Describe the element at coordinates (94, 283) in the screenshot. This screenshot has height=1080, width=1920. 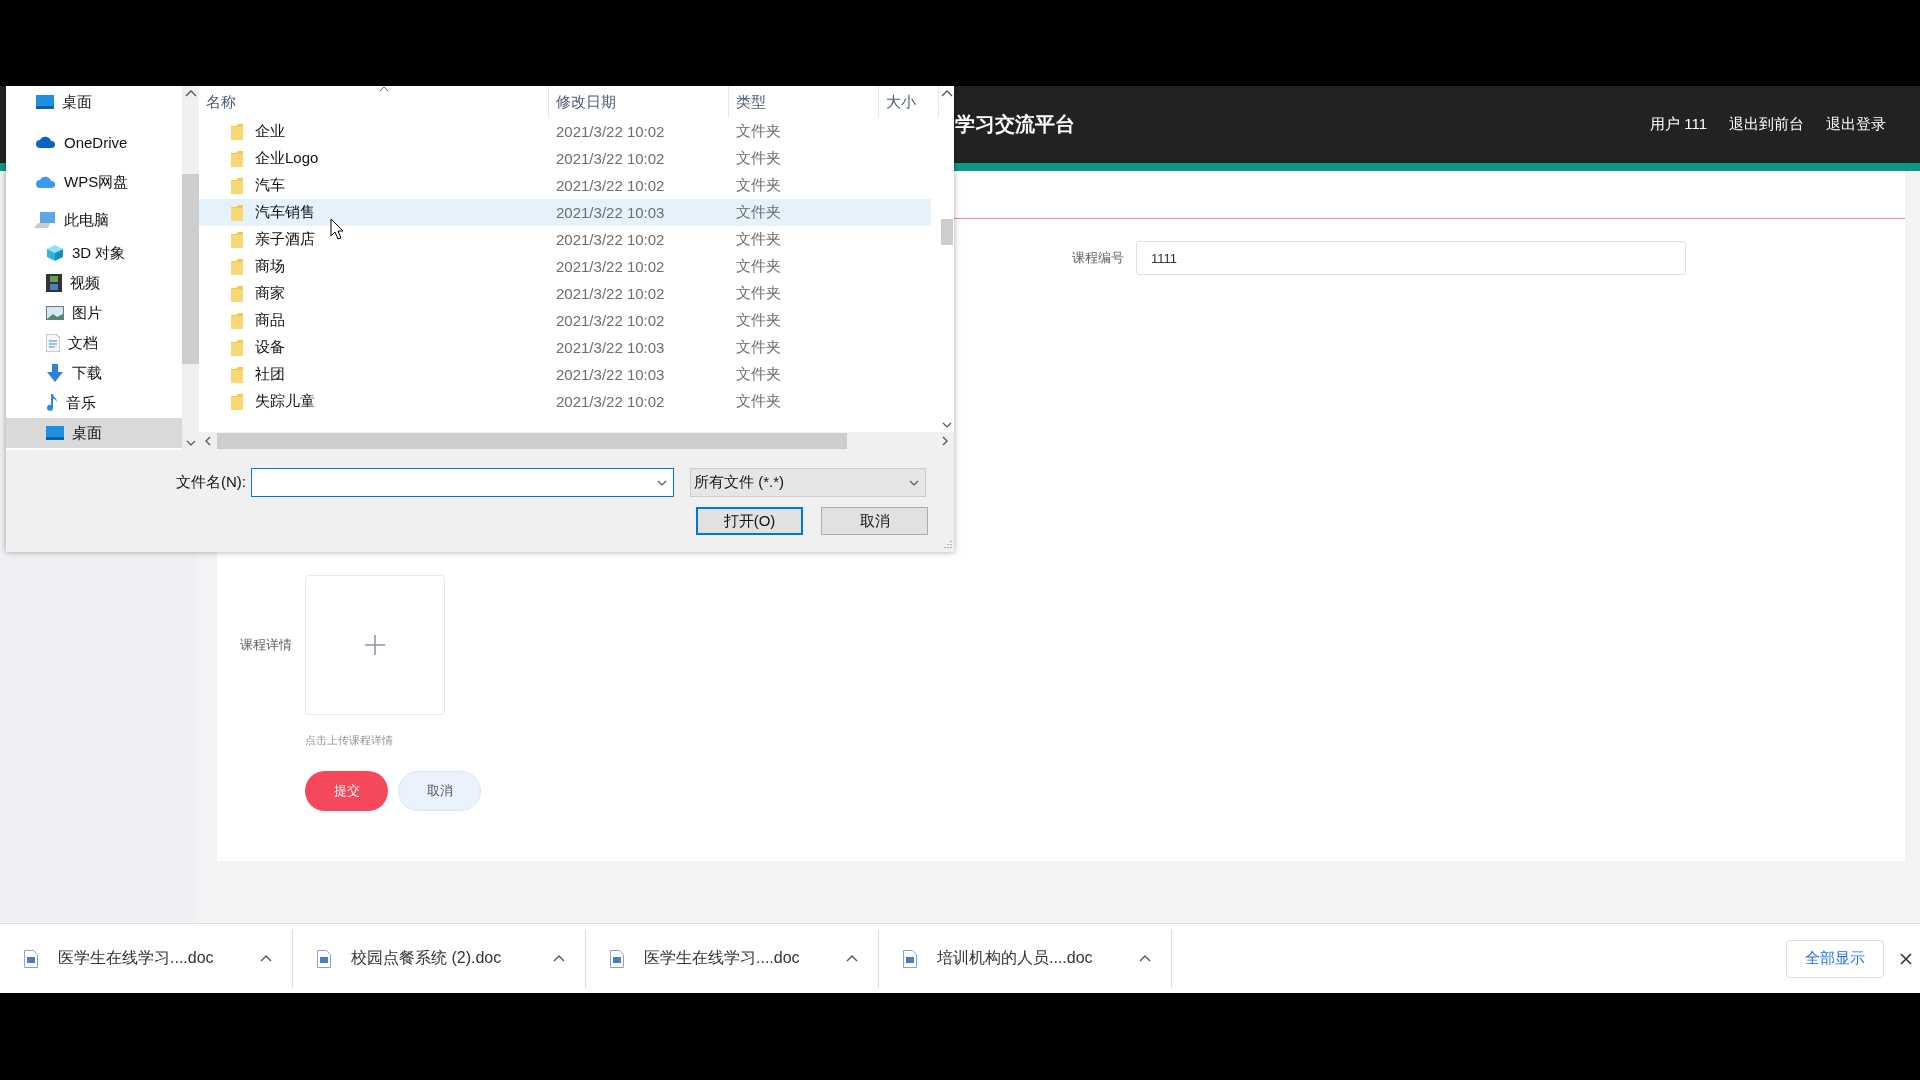
I see `nav-item: 视频` at that location.